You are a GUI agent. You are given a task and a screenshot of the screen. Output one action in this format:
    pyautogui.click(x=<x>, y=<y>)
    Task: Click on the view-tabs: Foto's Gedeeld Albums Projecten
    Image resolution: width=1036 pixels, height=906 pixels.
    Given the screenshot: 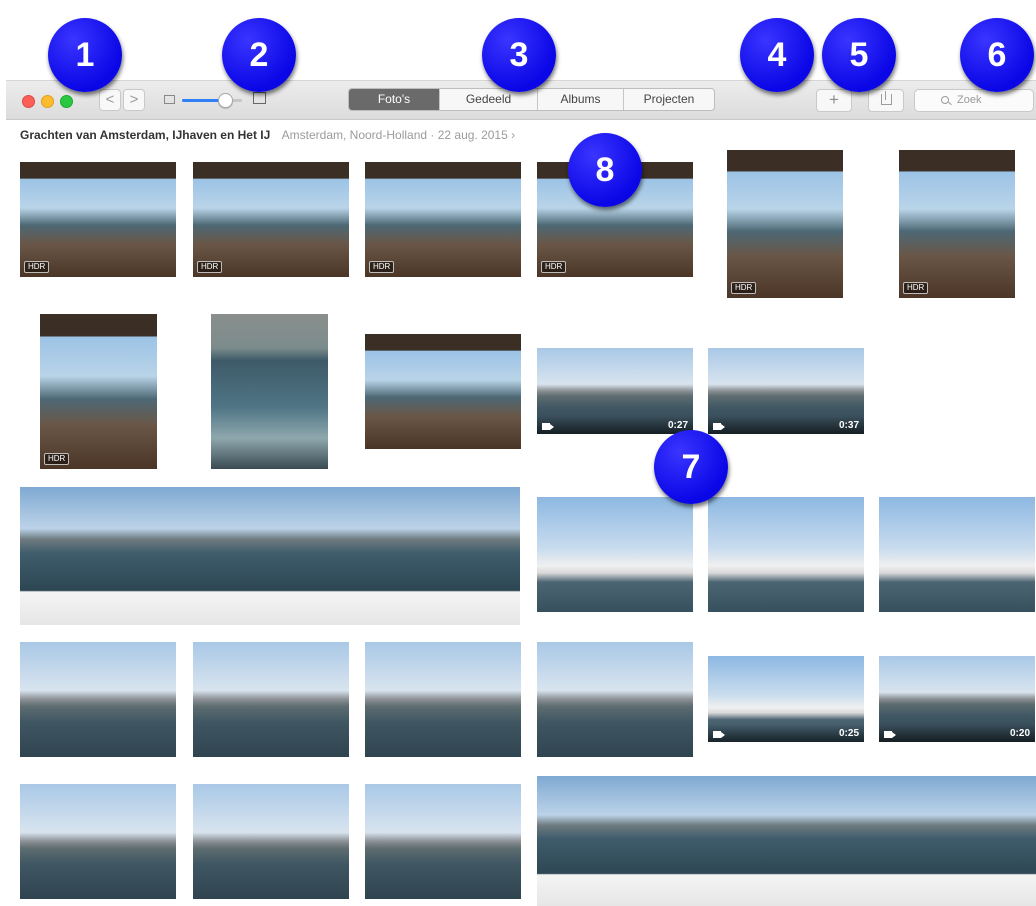 What is the action you would take?
    pyautogui.click(x=531, y=99)
    